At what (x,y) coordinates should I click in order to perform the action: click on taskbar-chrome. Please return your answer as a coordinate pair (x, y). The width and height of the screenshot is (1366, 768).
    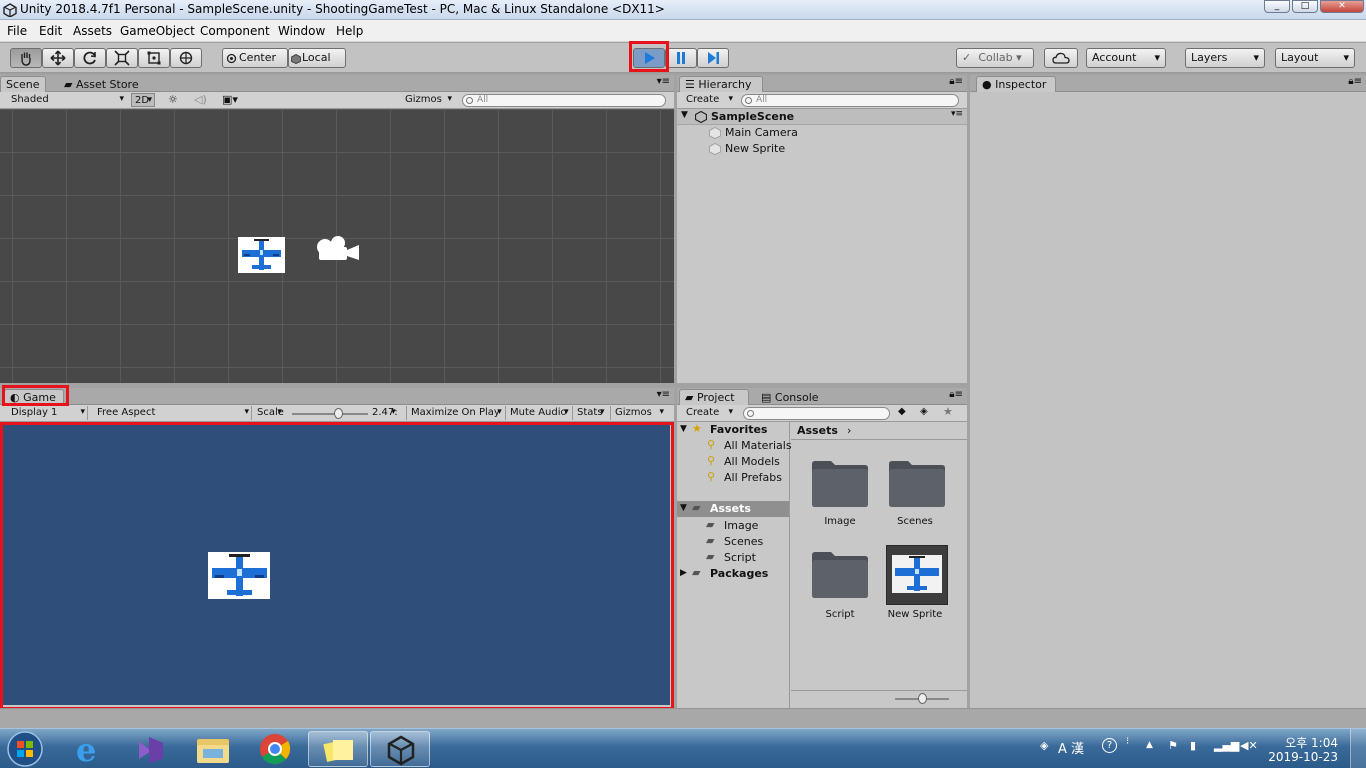
    Looking at the image, I should click on (275, 749).